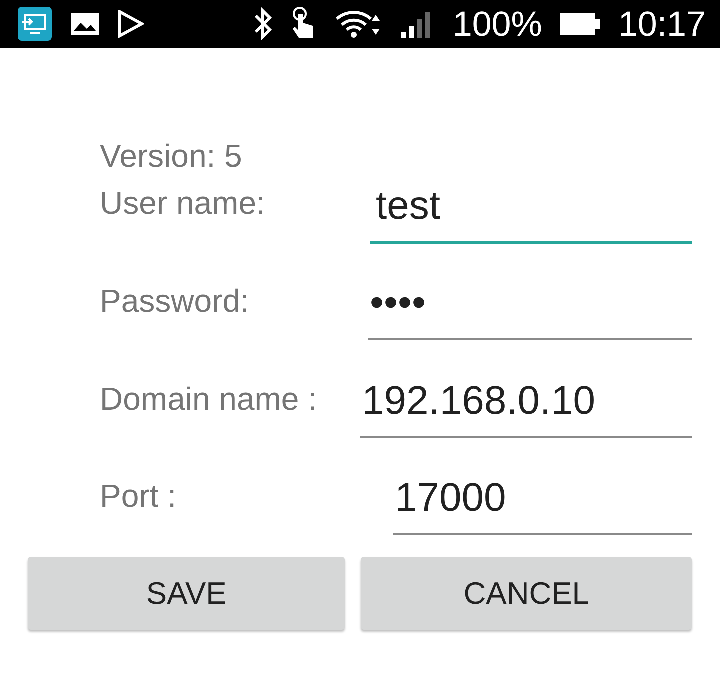  What do you see at coordinates (139, 497) in the screenshot?
I see `field-label: Port :` at bounding box center [139, 497].